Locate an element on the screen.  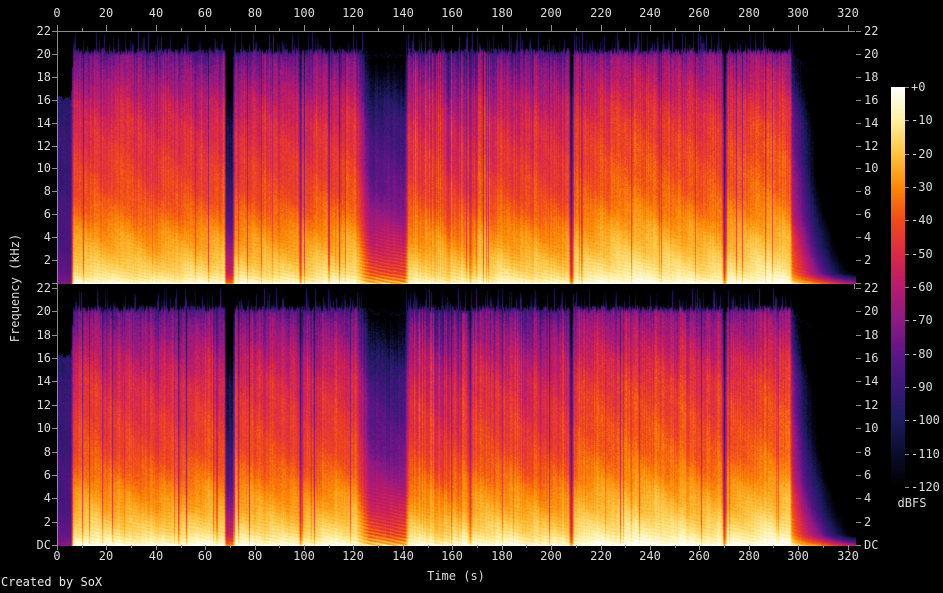
freq-tick-label-left: 16 is located at coordinates (43, 100).